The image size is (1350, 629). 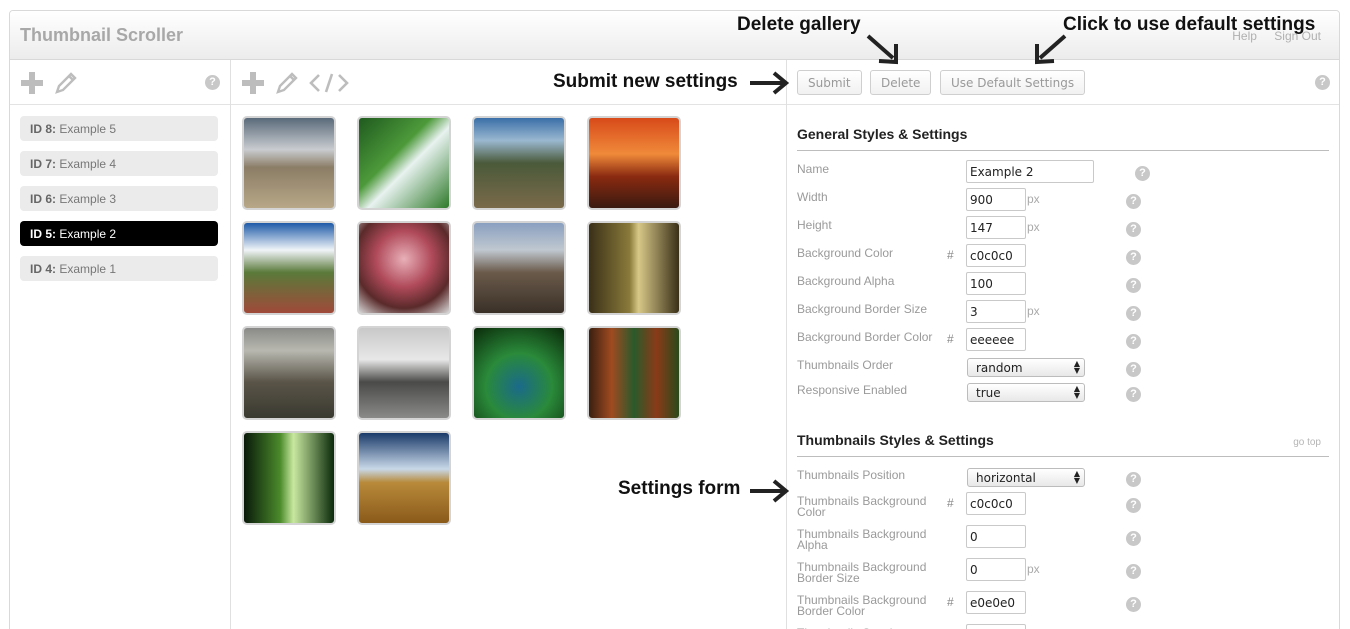 I want to click on gallery-name: Example 1, so click(x=88, y=269).